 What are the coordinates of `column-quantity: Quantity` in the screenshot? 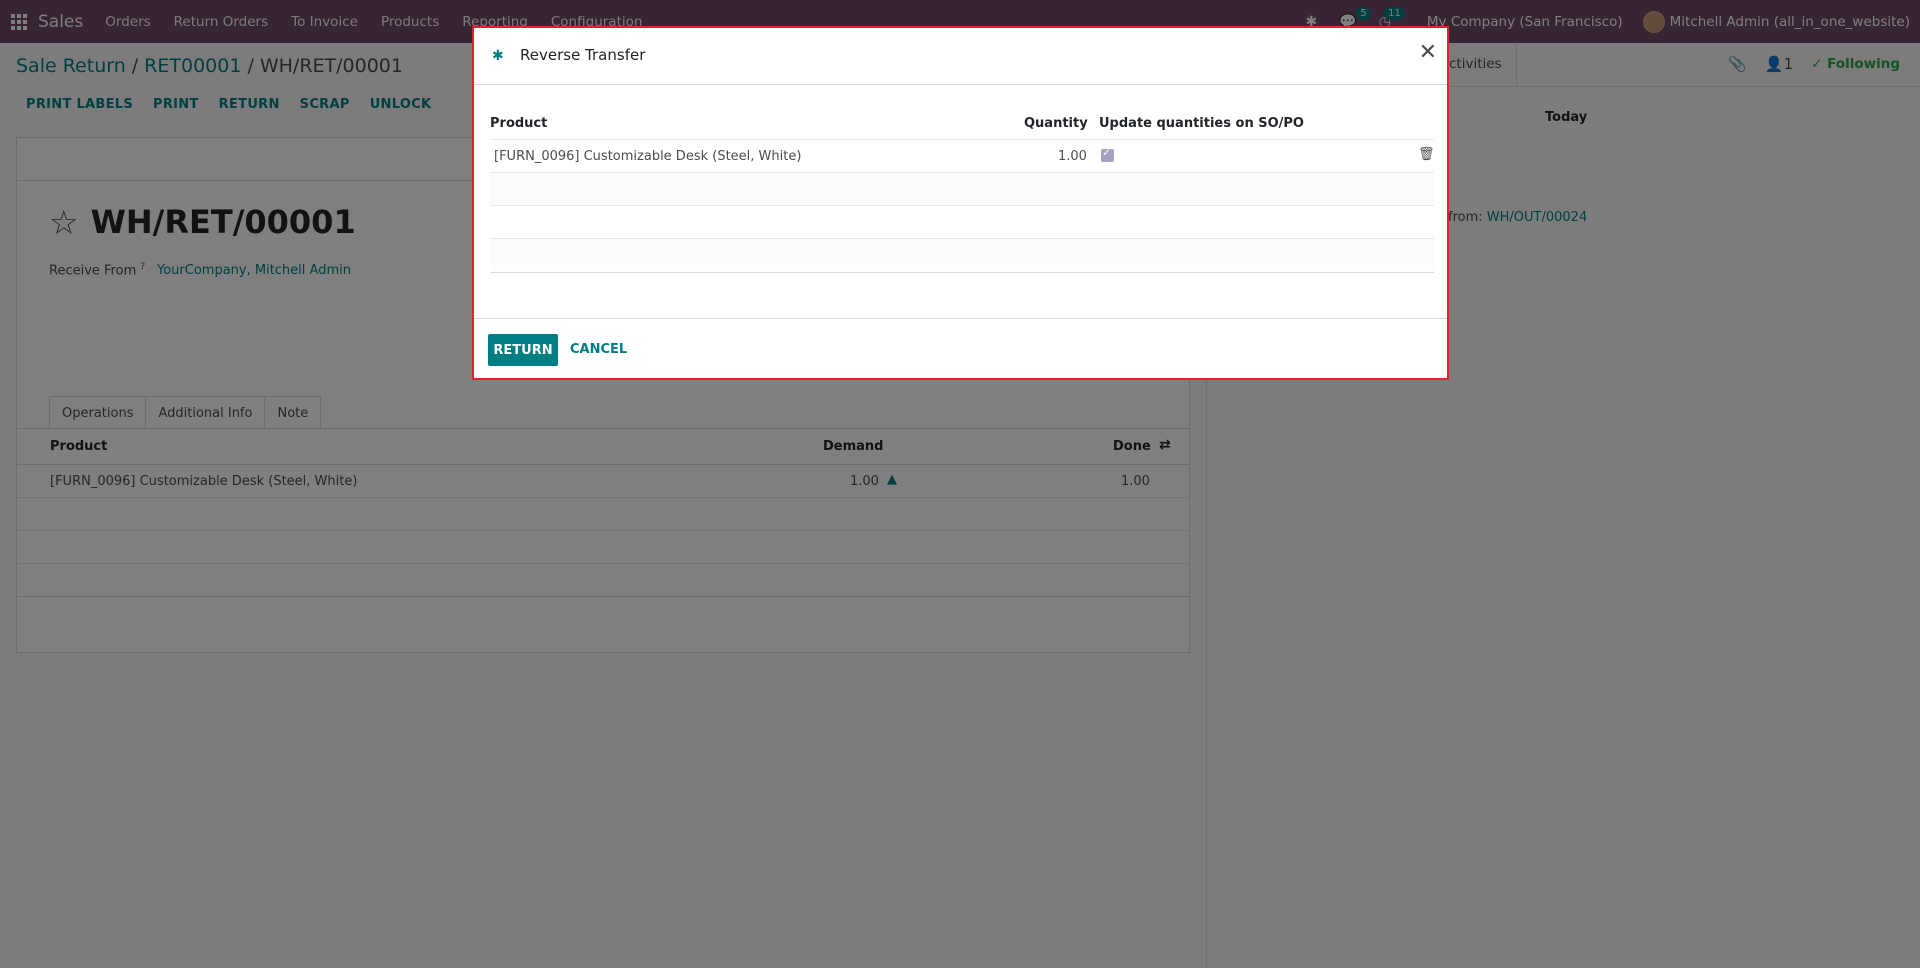 It's located at (1056, 123).